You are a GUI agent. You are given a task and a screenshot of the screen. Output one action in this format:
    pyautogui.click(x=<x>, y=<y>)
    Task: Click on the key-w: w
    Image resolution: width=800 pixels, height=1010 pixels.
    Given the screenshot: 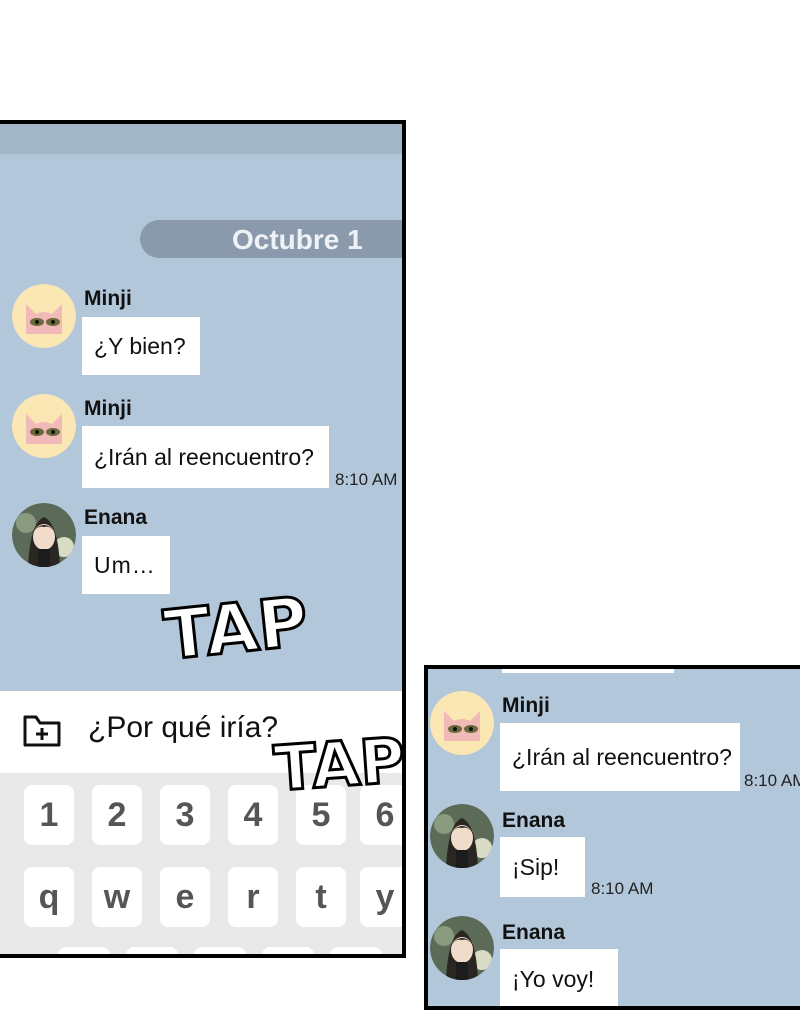 What is the action you would take?
    pyautogui.click(x=117, y=897)
    